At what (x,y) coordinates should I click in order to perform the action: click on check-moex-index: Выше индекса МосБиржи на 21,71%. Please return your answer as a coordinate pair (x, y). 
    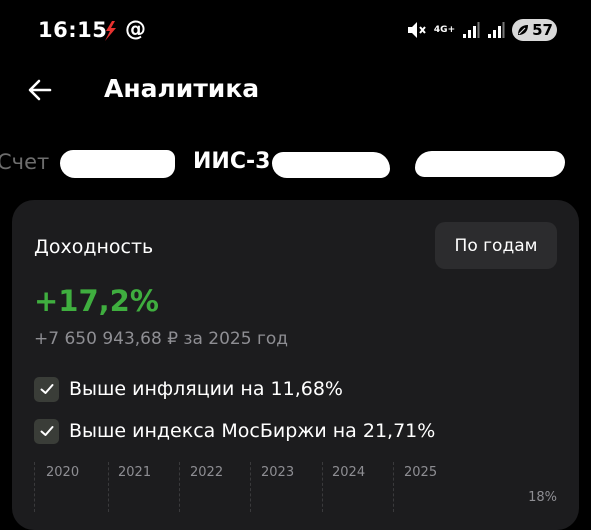
    Looking at the image, I should click on (234, 431).